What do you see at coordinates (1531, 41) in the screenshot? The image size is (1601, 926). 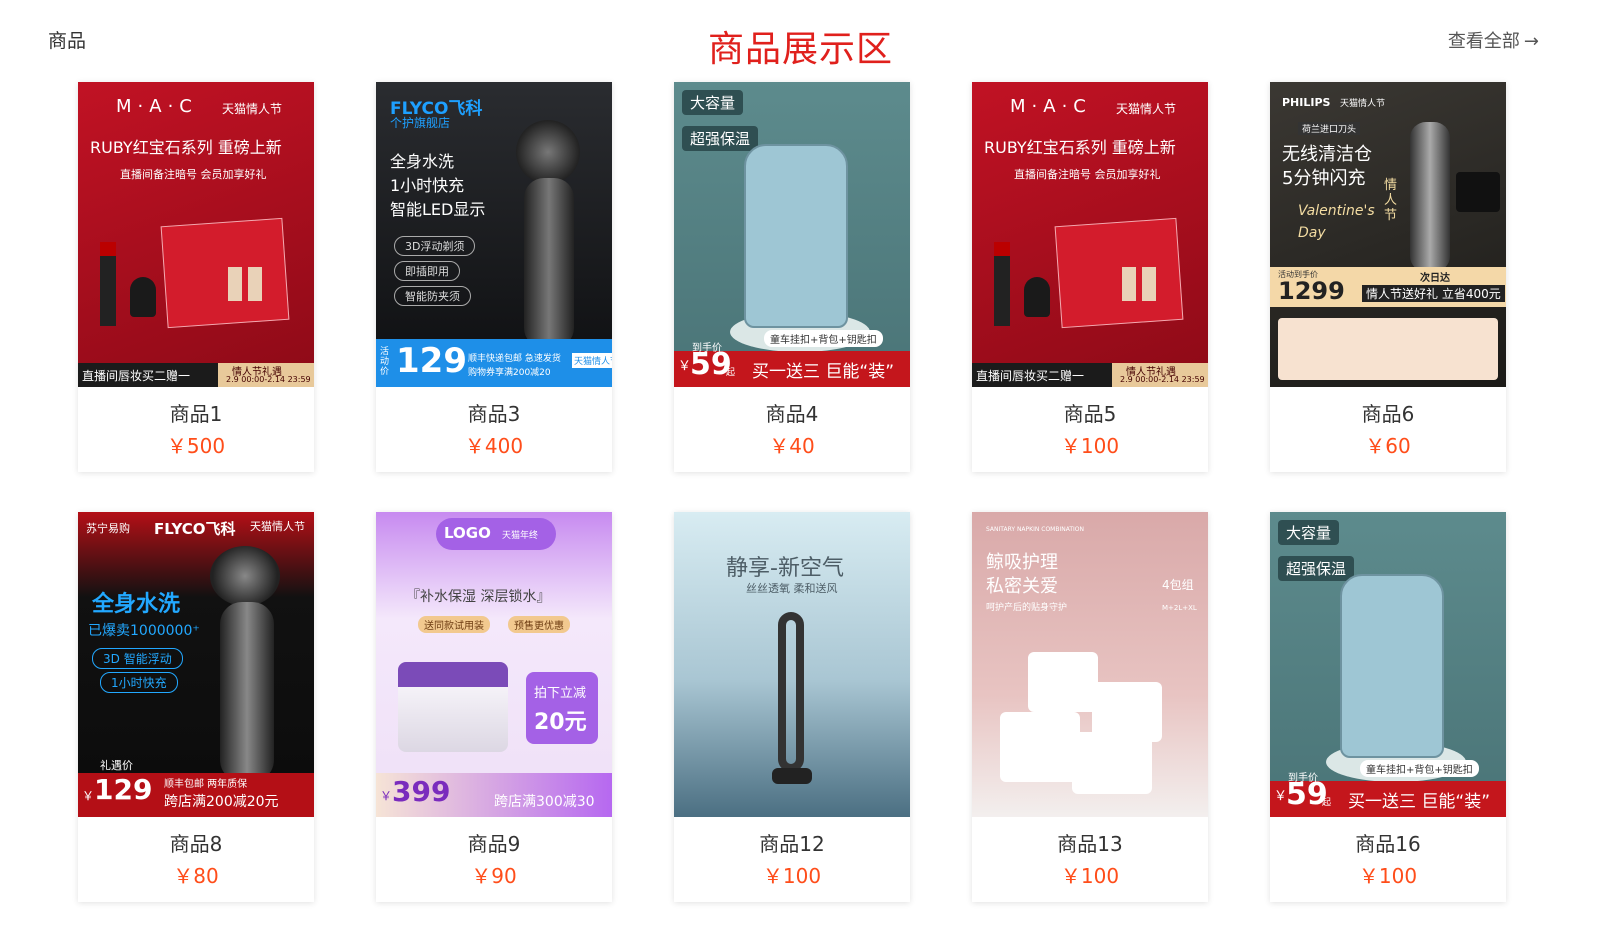 I see `arrow-right-icon: →` at bounding box center [1531, 41].